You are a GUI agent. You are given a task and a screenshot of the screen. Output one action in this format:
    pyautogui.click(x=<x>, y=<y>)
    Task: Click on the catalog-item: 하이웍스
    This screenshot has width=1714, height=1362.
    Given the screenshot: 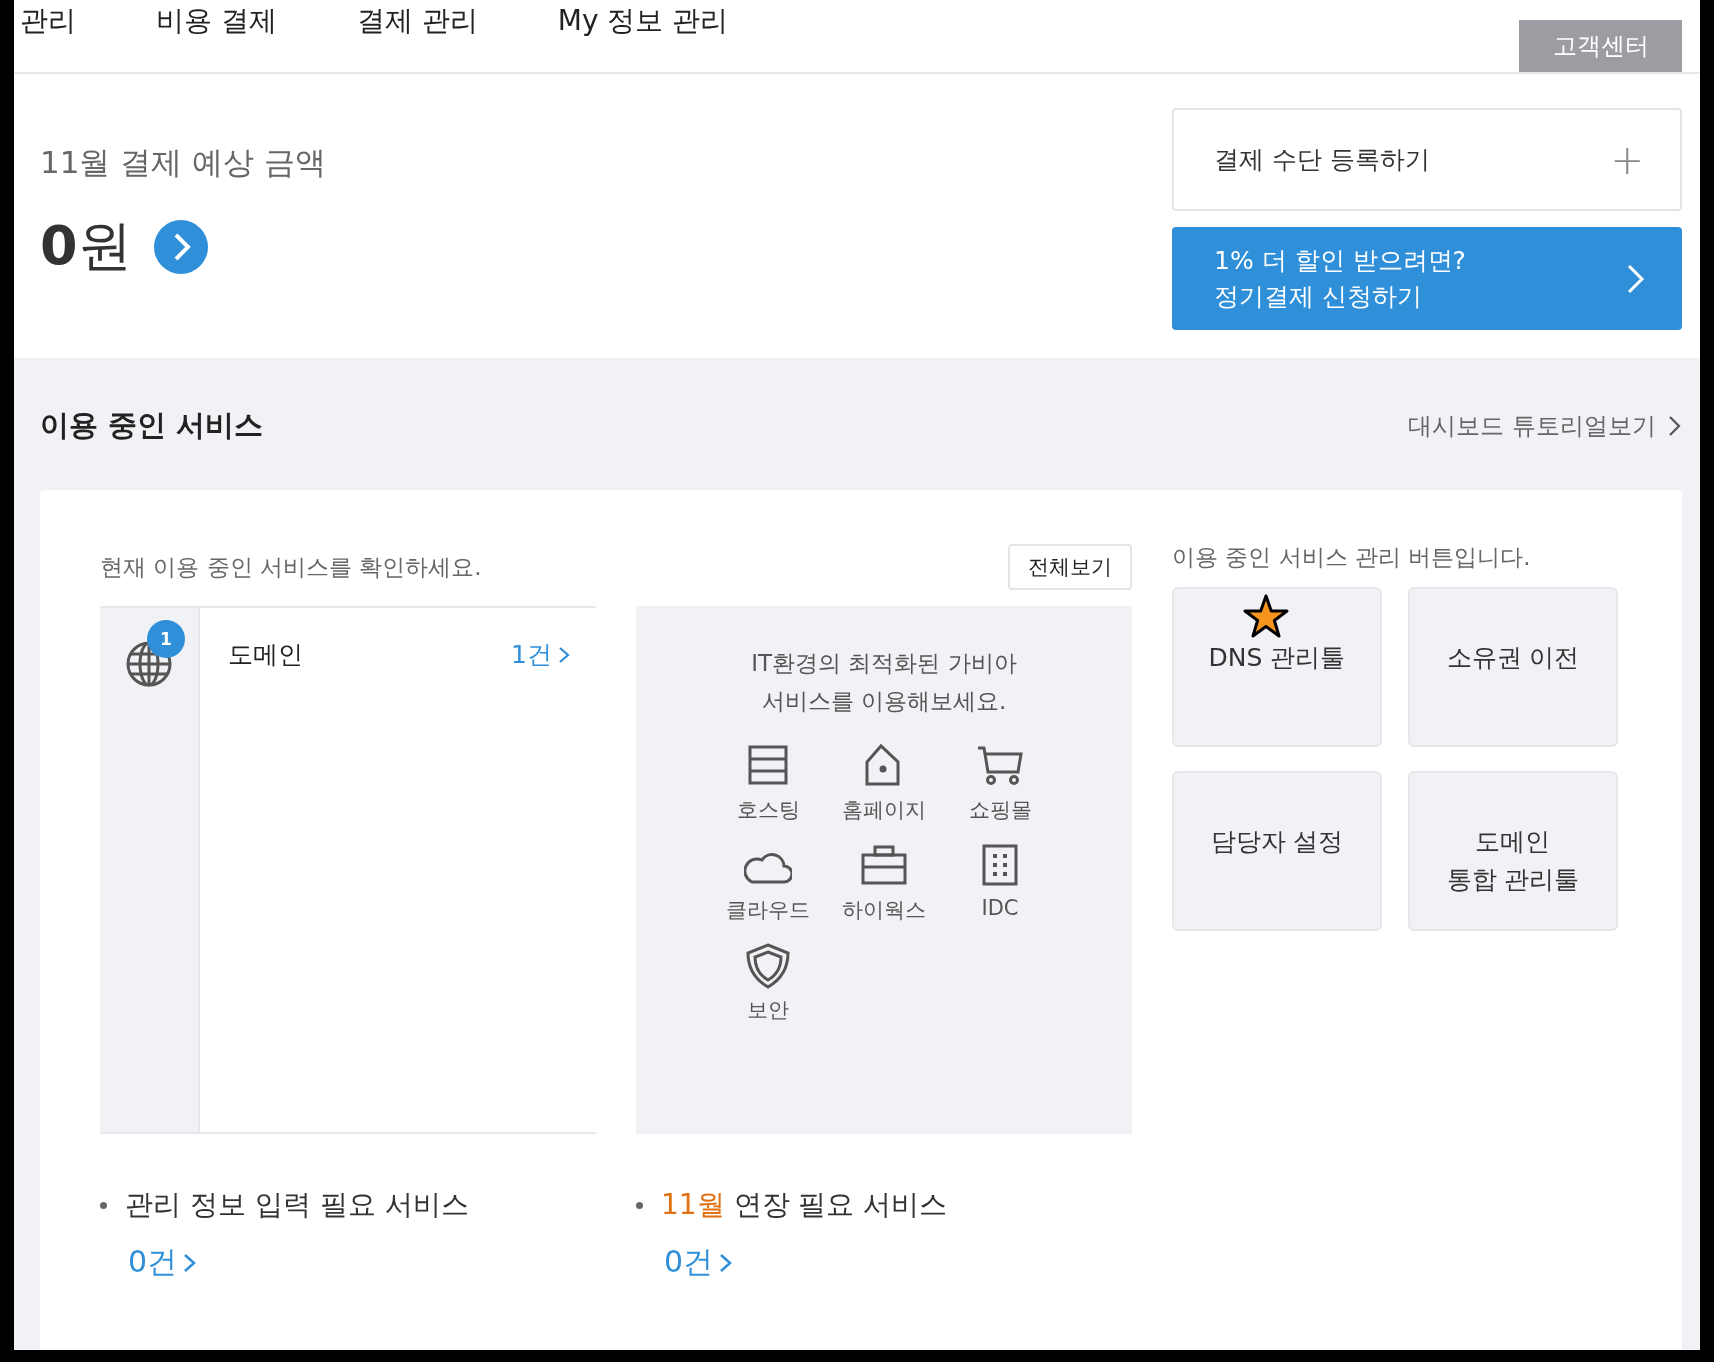 What is the action you would take?
    pyautogui.click(x=884, y=883)
    